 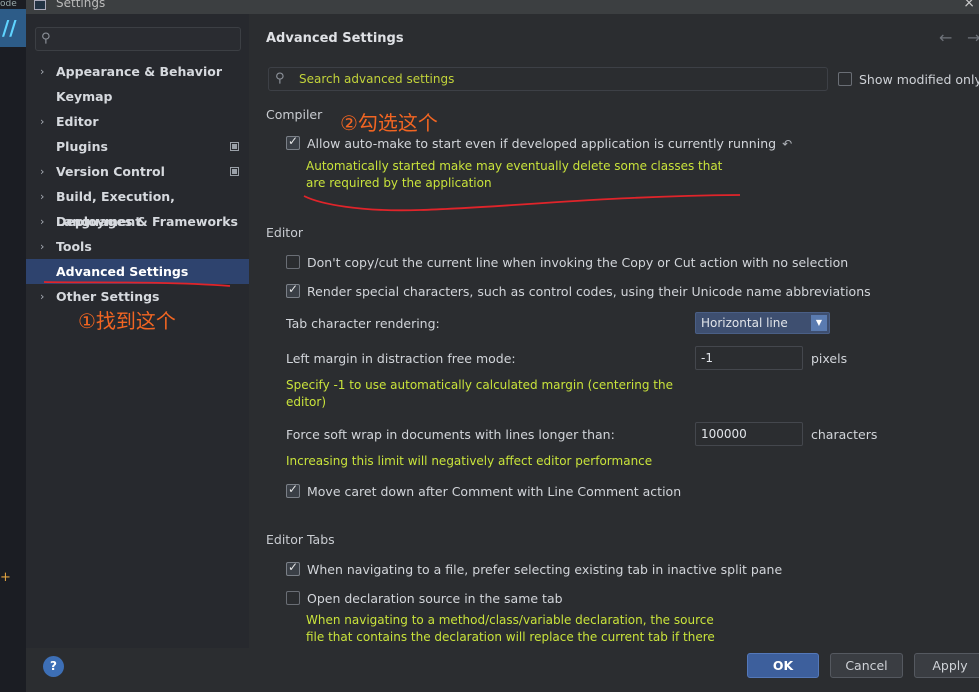 What do you see at coordinates (294, 114) in the screenshot?
I see `section-compiler-title: Compiler` at bounding box center [294, 114].